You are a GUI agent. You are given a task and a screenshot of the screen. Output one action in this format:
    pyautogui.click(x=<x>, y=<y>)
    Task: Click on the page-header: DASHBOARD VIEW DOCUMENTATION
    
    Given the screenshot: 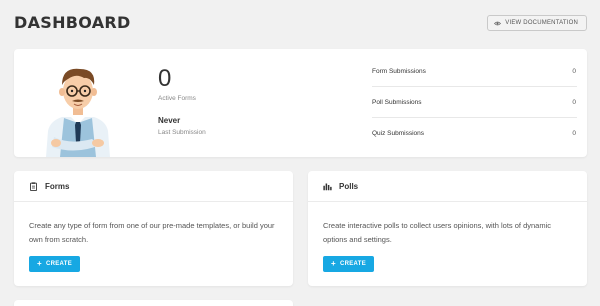 What is the action you would take?
    pyautogui.click(x=300, y=24)
    